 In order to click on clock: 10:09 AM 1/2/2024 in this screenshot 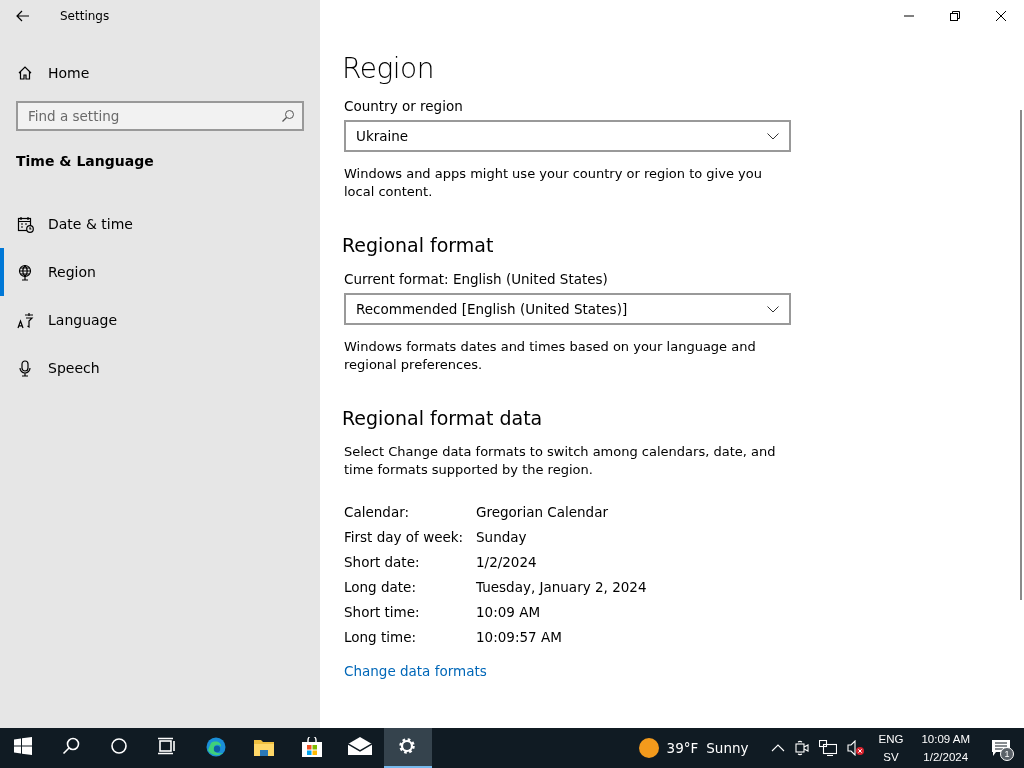, I will do `click(945, 748)`.